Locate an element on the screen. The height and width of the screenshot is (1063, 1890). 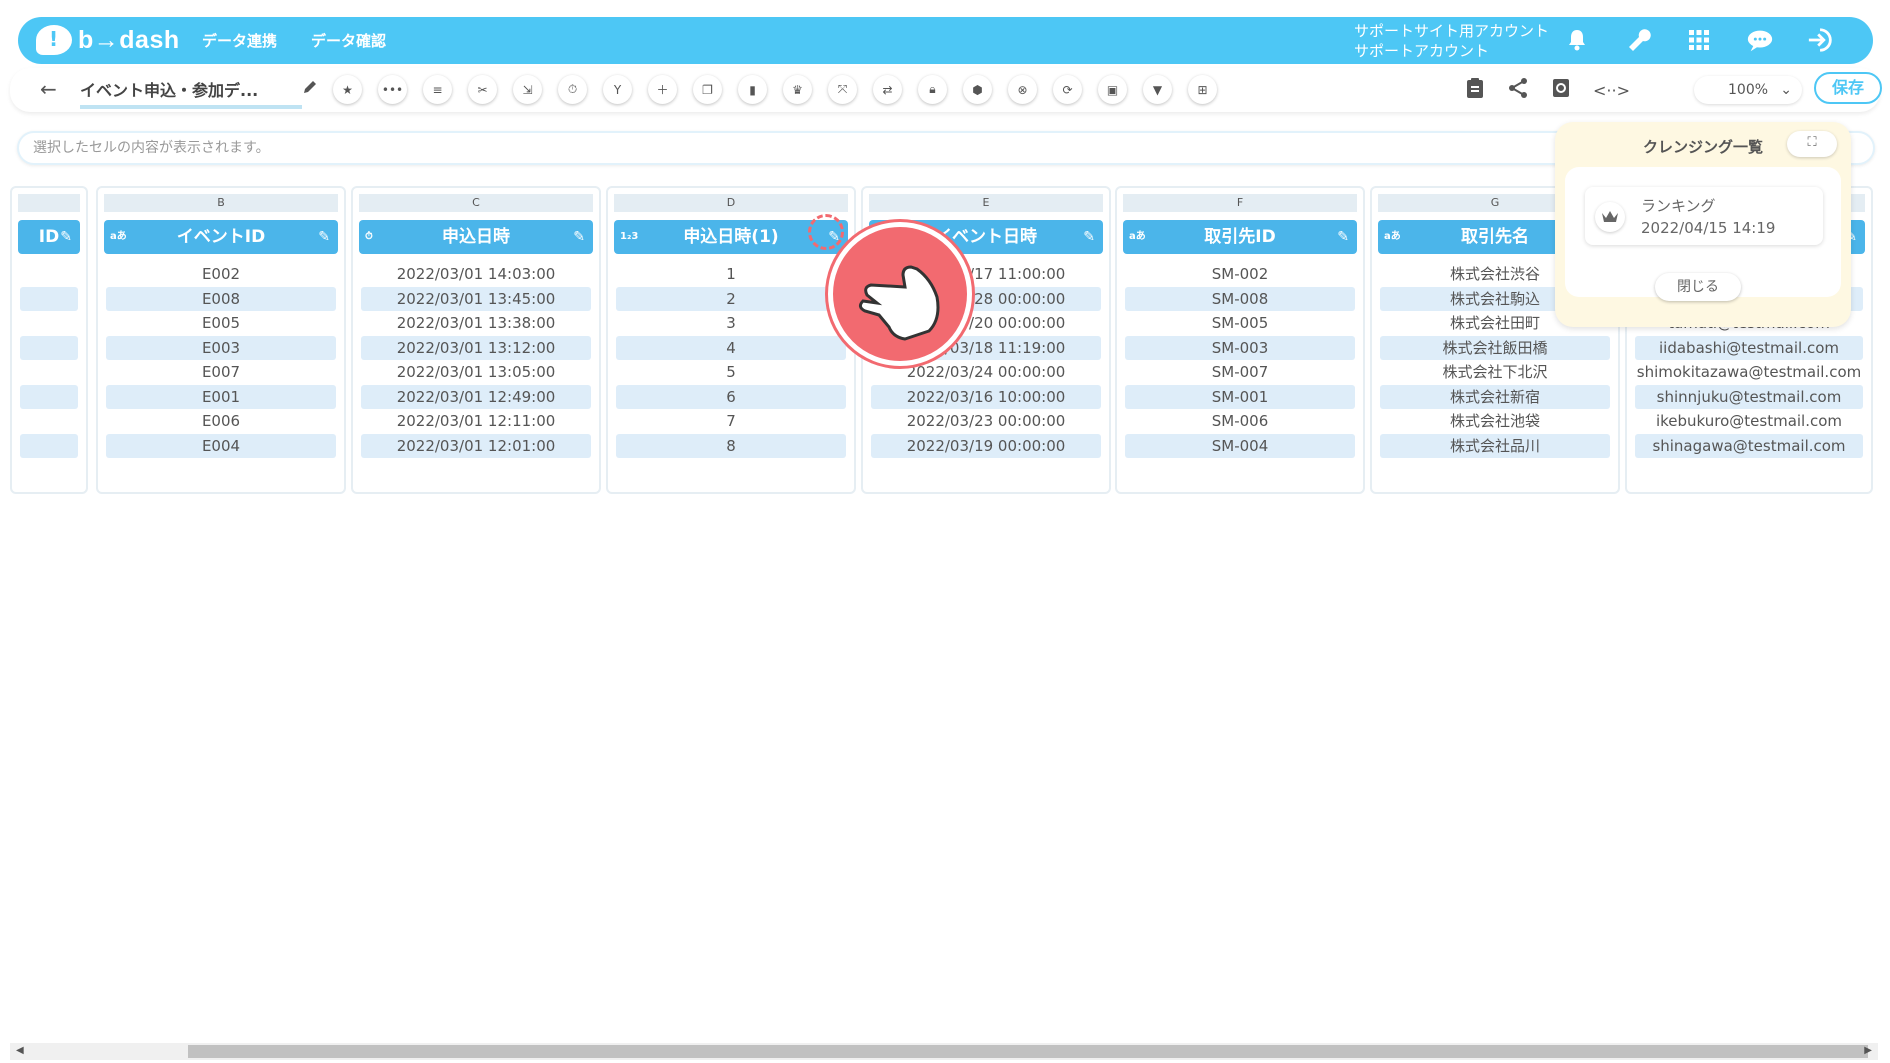
table-cell: 7 is located at coordinates (731, 421).